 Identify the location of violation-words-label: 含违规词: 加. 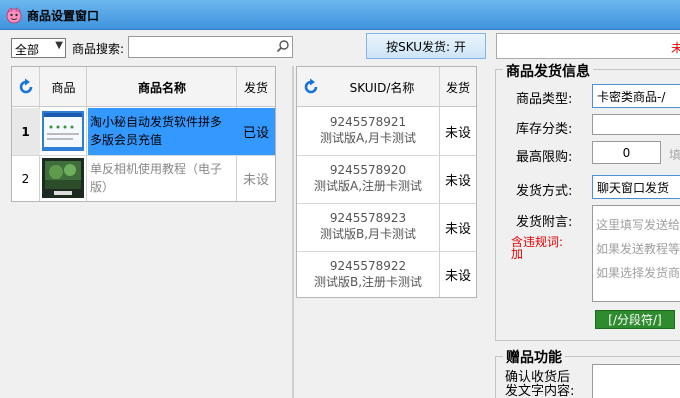
(537, 248).